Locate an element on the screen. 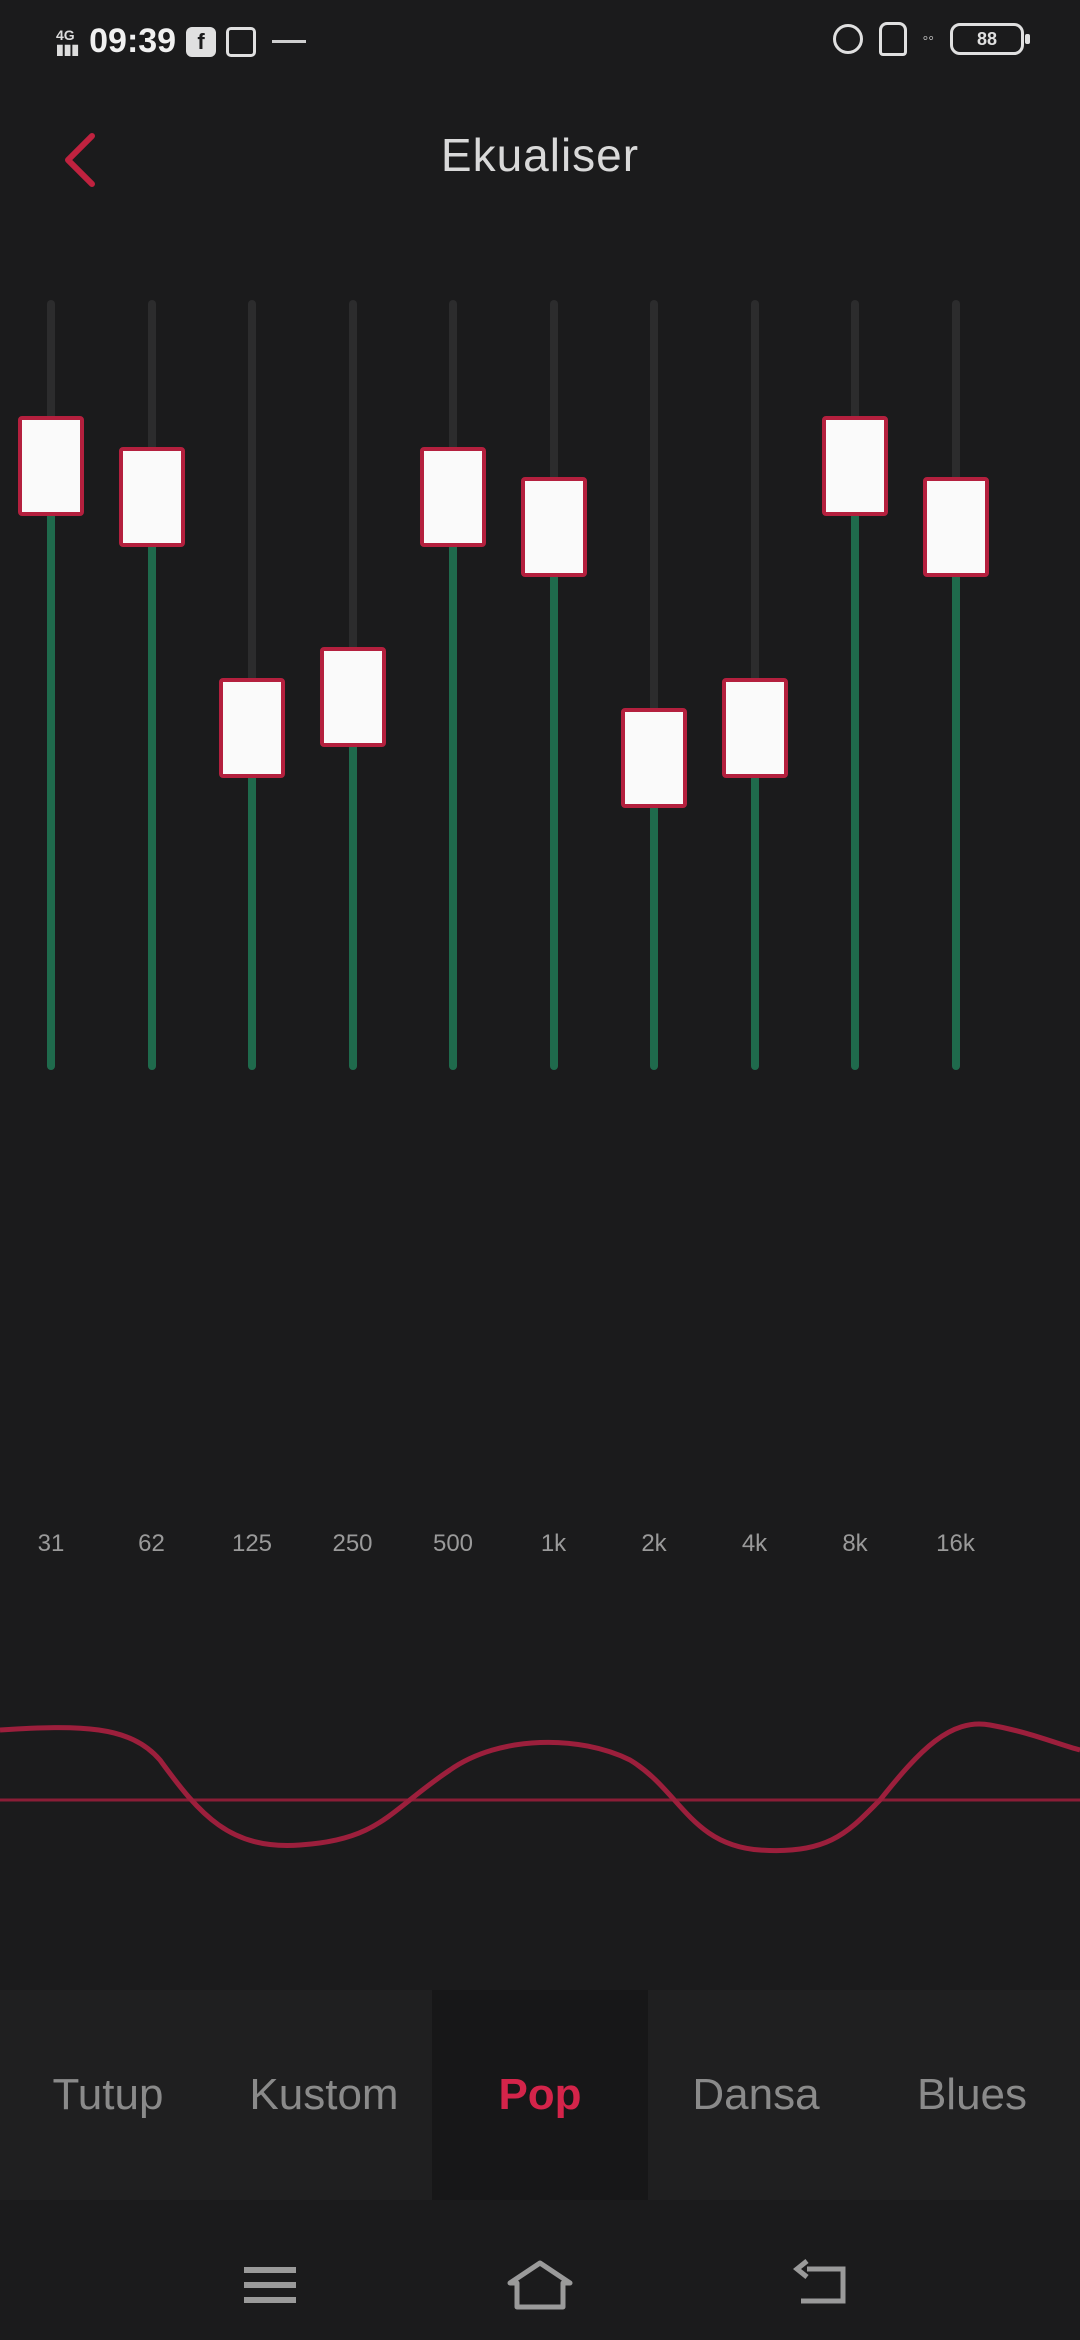 Image resolution: width=1080 pixels, height=2340 pixels. menu-icon is located at coordinates (270, 2285).